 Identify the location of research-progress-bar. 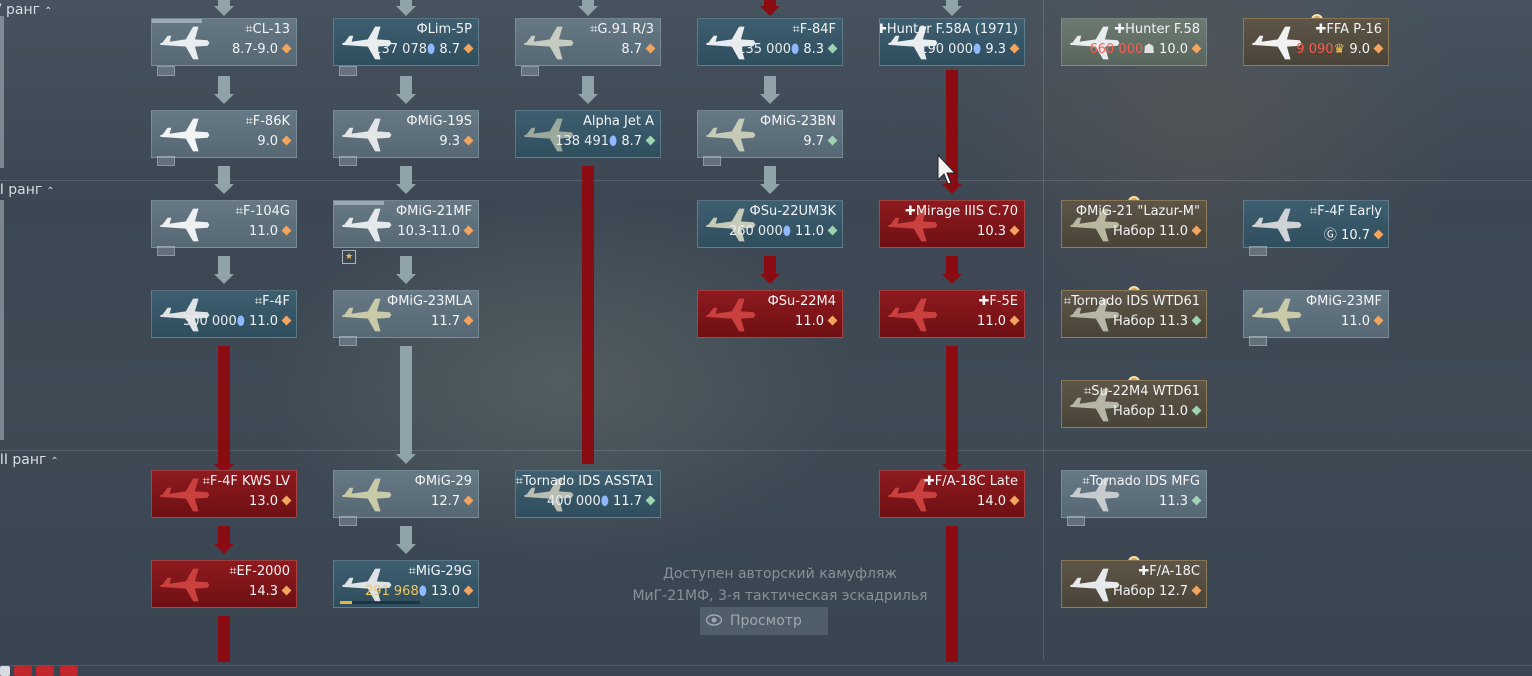
(380, 602).